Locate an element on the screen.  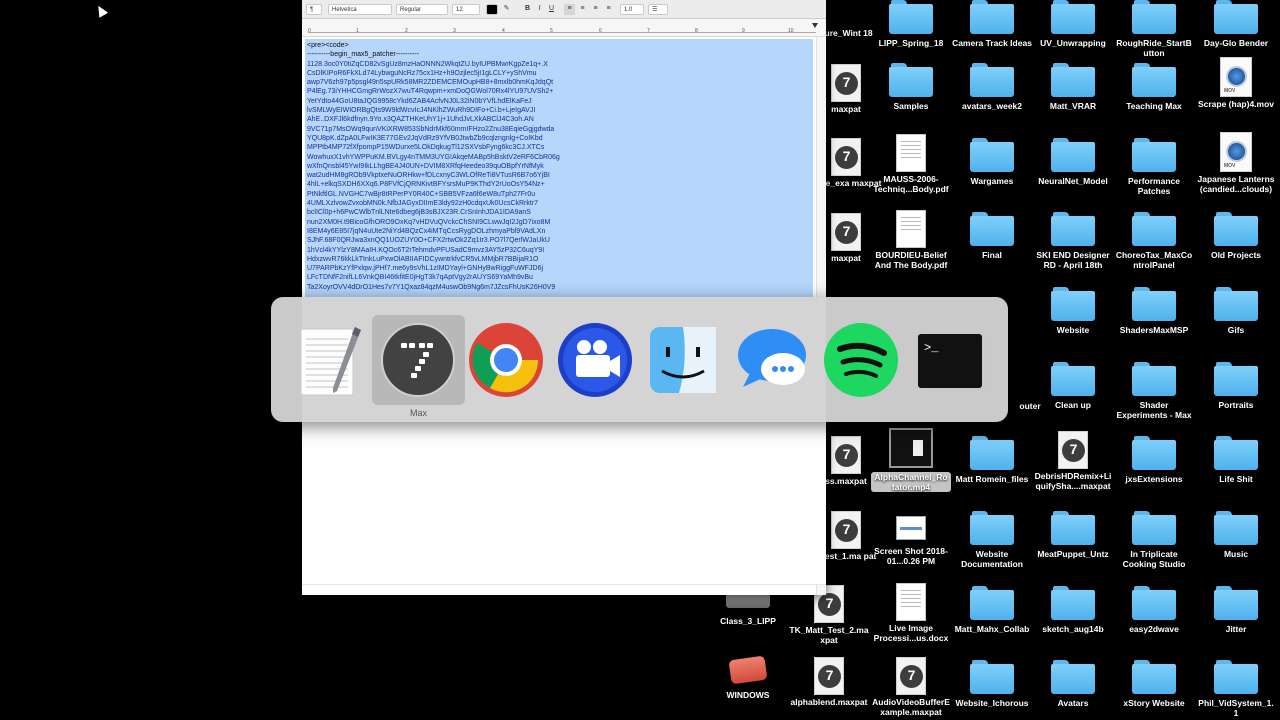
desktop-item: MAUSS-2006-Techniq...Body.pdf is located at coordinates (911, 164).